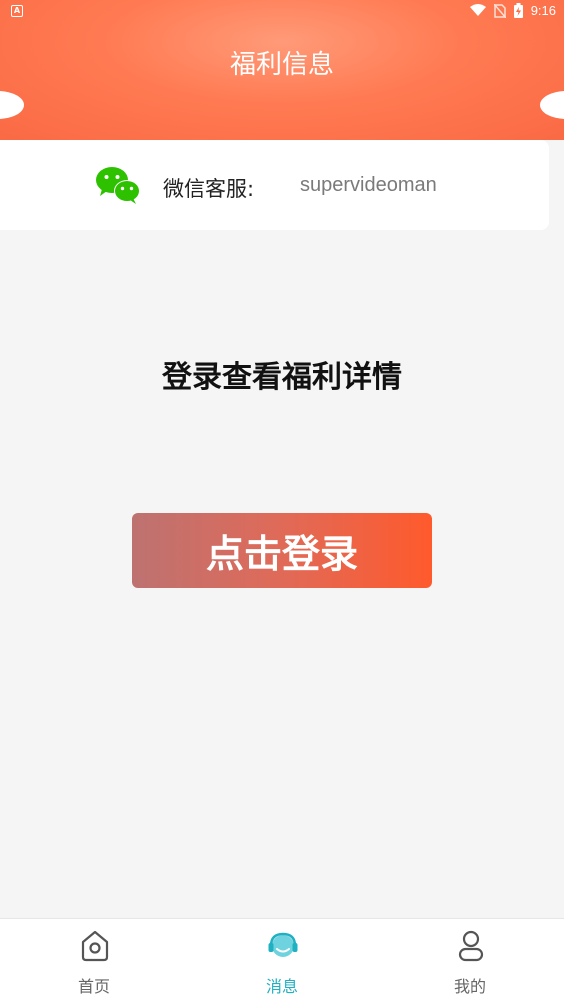  Describe the element at coordinates (12, 105) in the screenshot. I see `header-notch-left` at that location.